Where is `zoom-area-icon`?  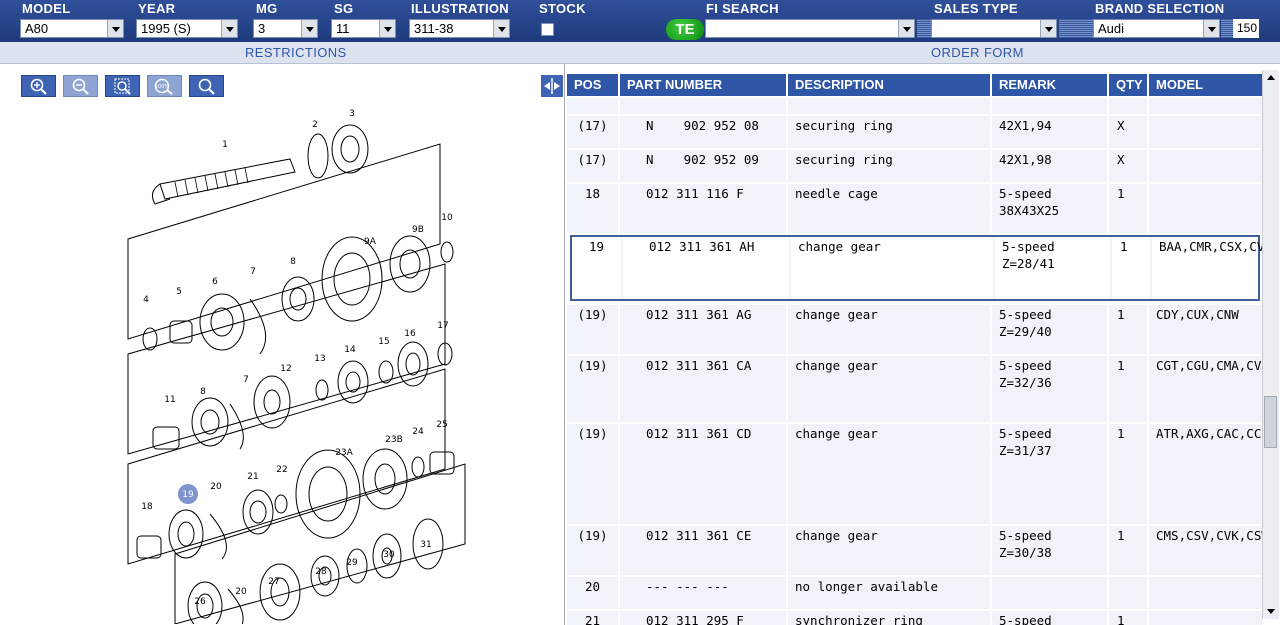
zoom-area-icon is located at coordinates (122, 86).